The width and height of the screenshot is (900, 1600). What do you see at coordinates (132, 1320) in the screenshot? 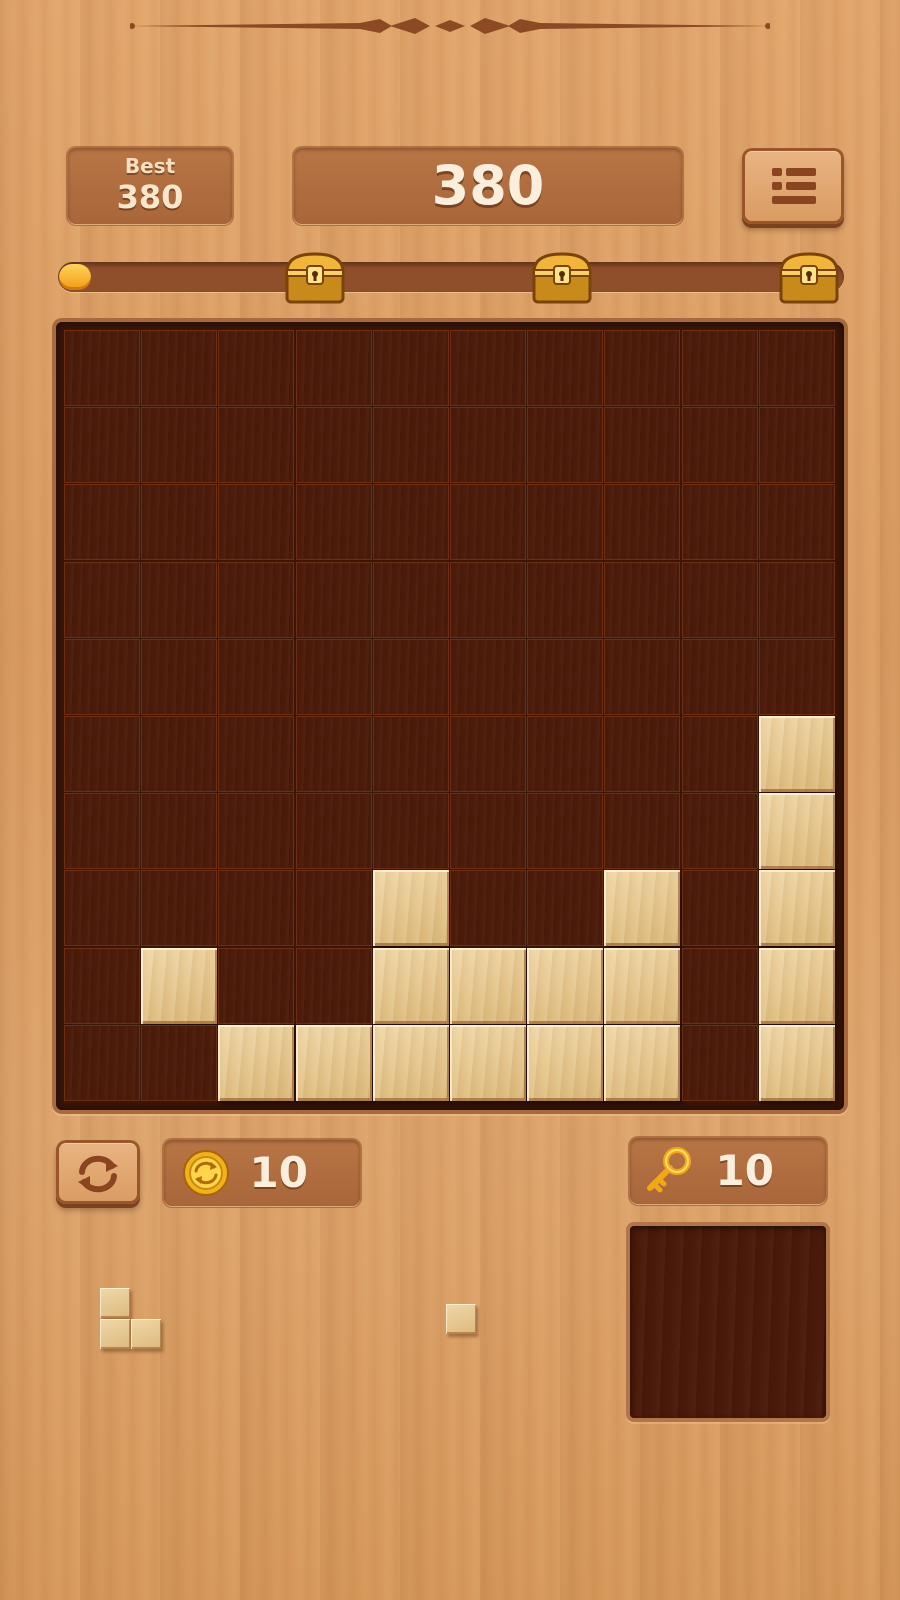
I see `corner-piece` at bounding box center [132, 1320].